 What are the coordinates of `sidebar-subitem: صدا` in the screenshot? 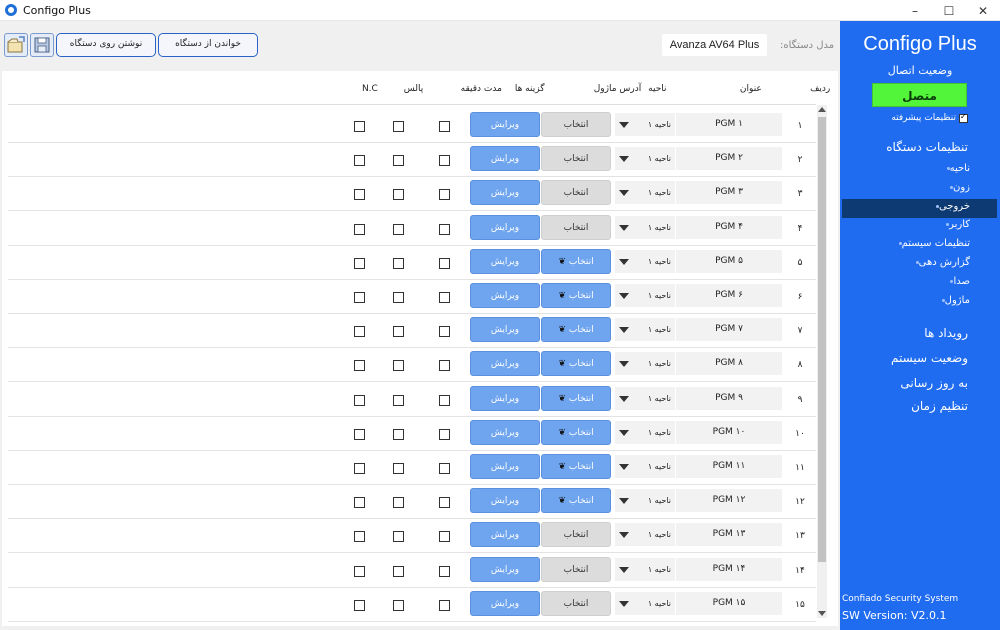 It's located at (955, 281).